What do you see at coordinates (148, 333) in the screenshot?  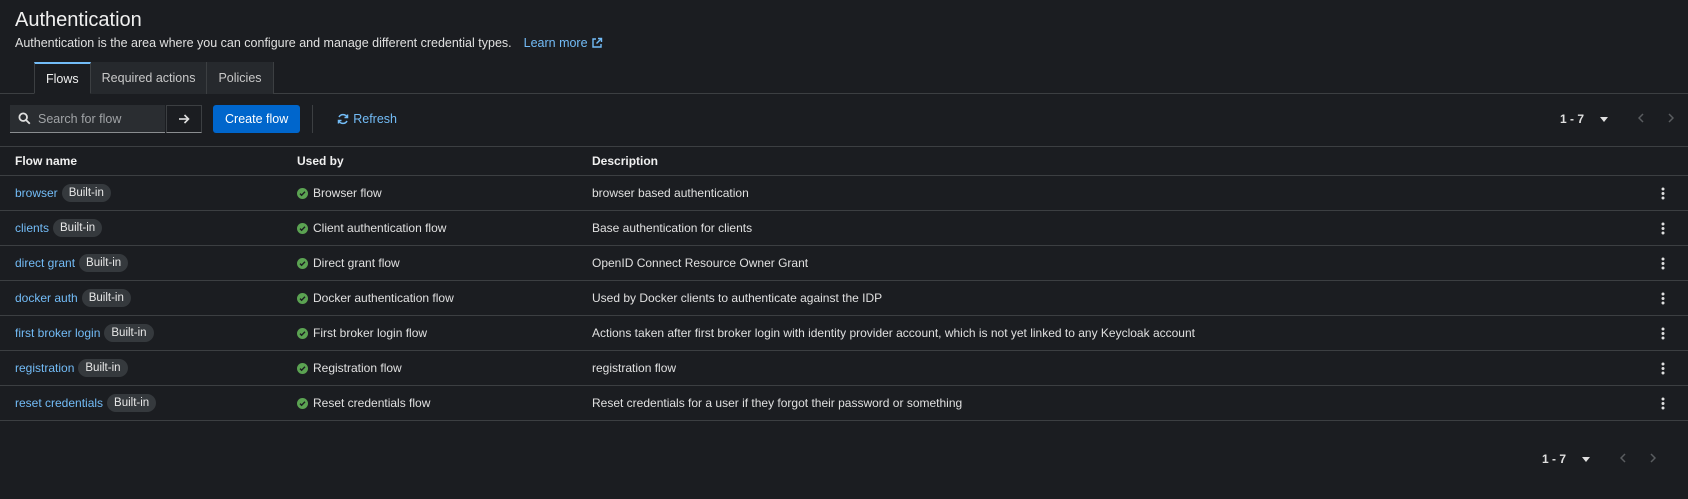 I see `flow-name-cell: first broker login Built-in` at bounding box center [148, 333].